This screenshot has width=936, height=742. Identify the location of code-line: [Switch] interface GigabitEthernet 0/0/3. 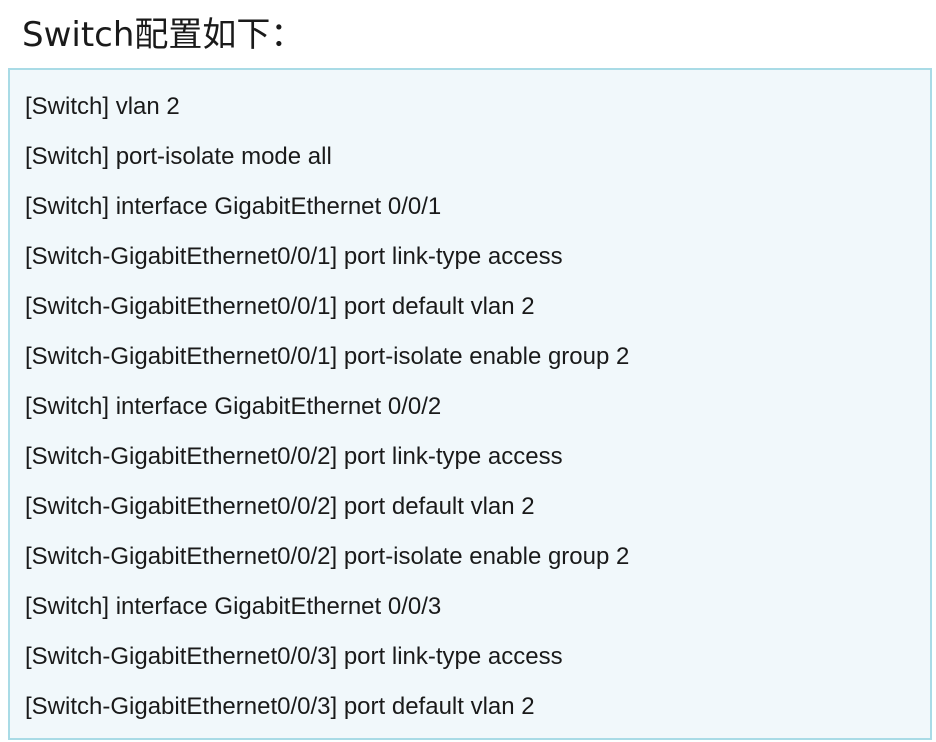
(233, 606).